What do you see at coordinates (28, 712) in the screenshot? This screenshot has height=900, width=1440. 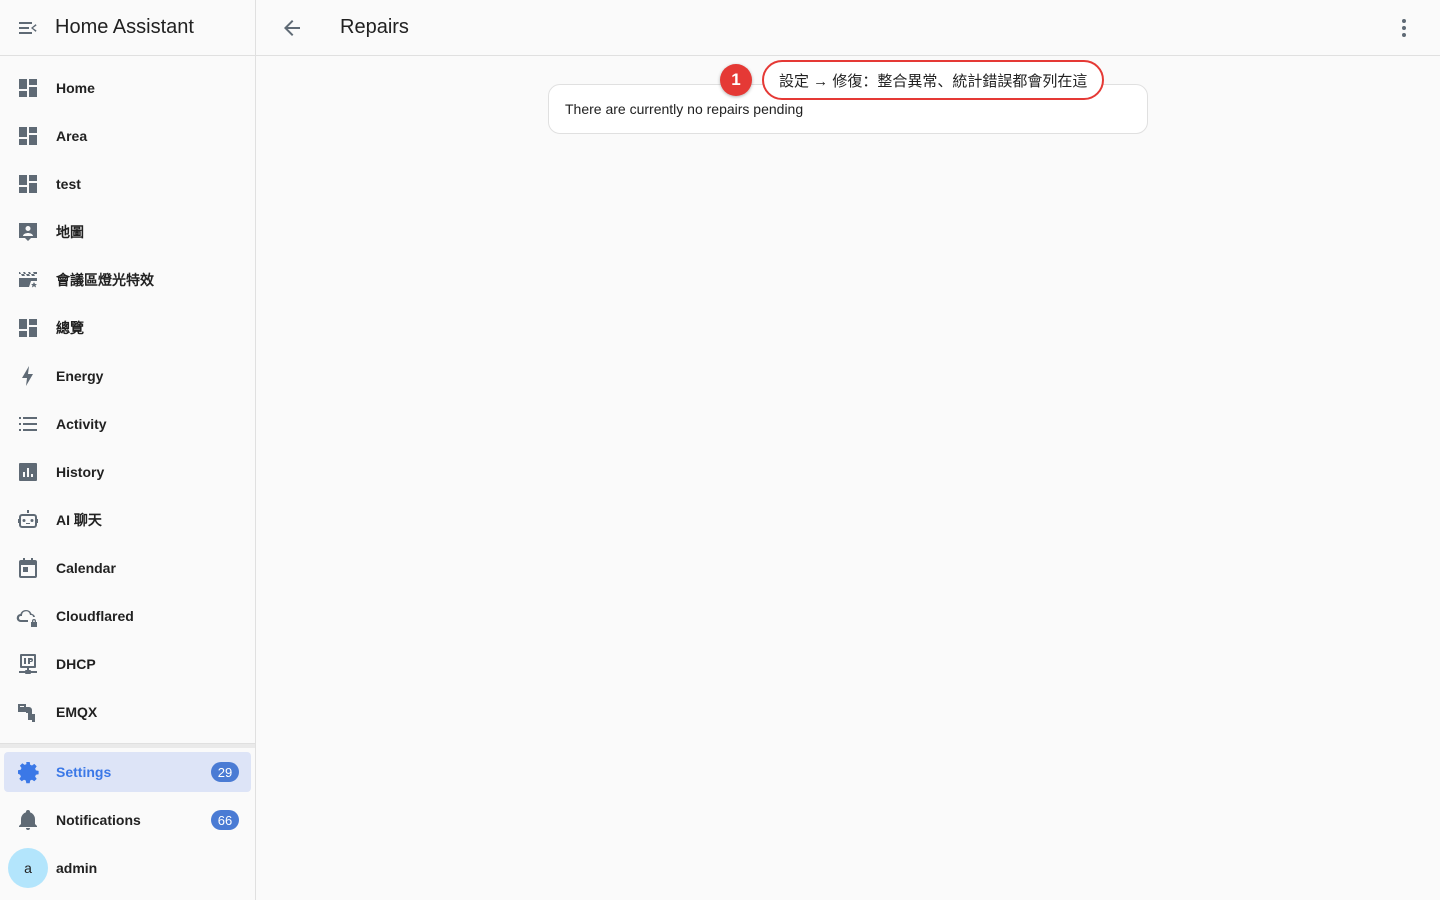 I see `pipe-icon` at bounding box center [28, 712].